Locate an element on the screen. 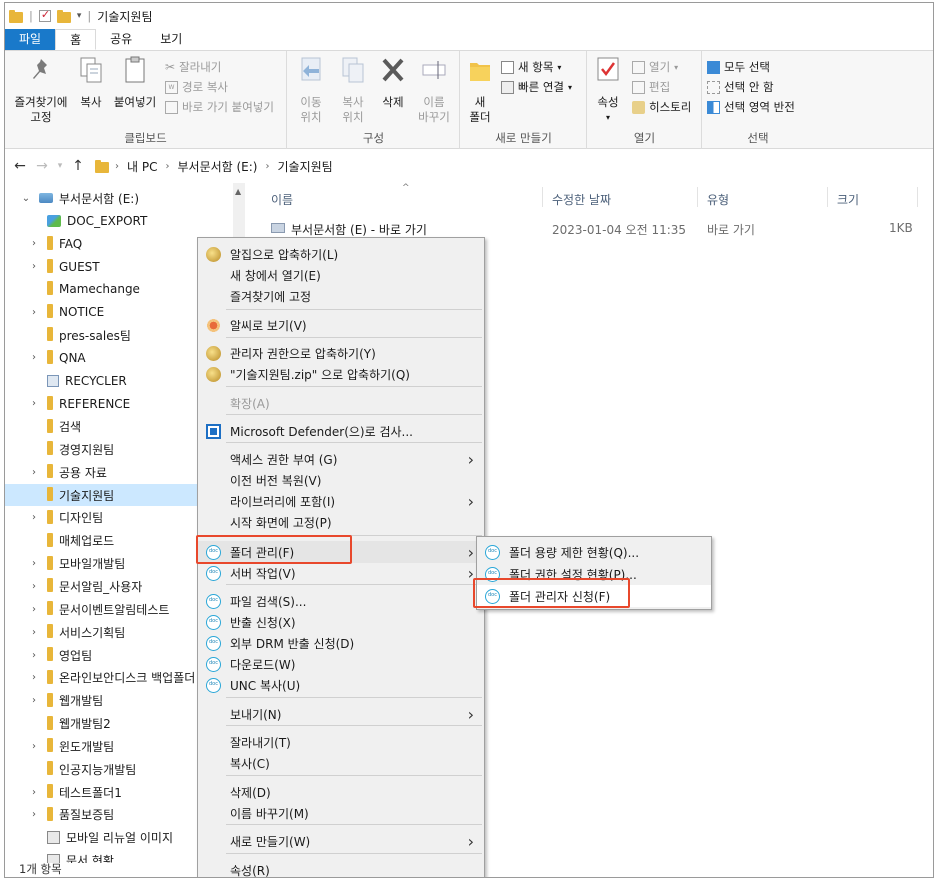  context-menu-item: 시작 화면에 고정(P) is located at coordinates (341, 522).